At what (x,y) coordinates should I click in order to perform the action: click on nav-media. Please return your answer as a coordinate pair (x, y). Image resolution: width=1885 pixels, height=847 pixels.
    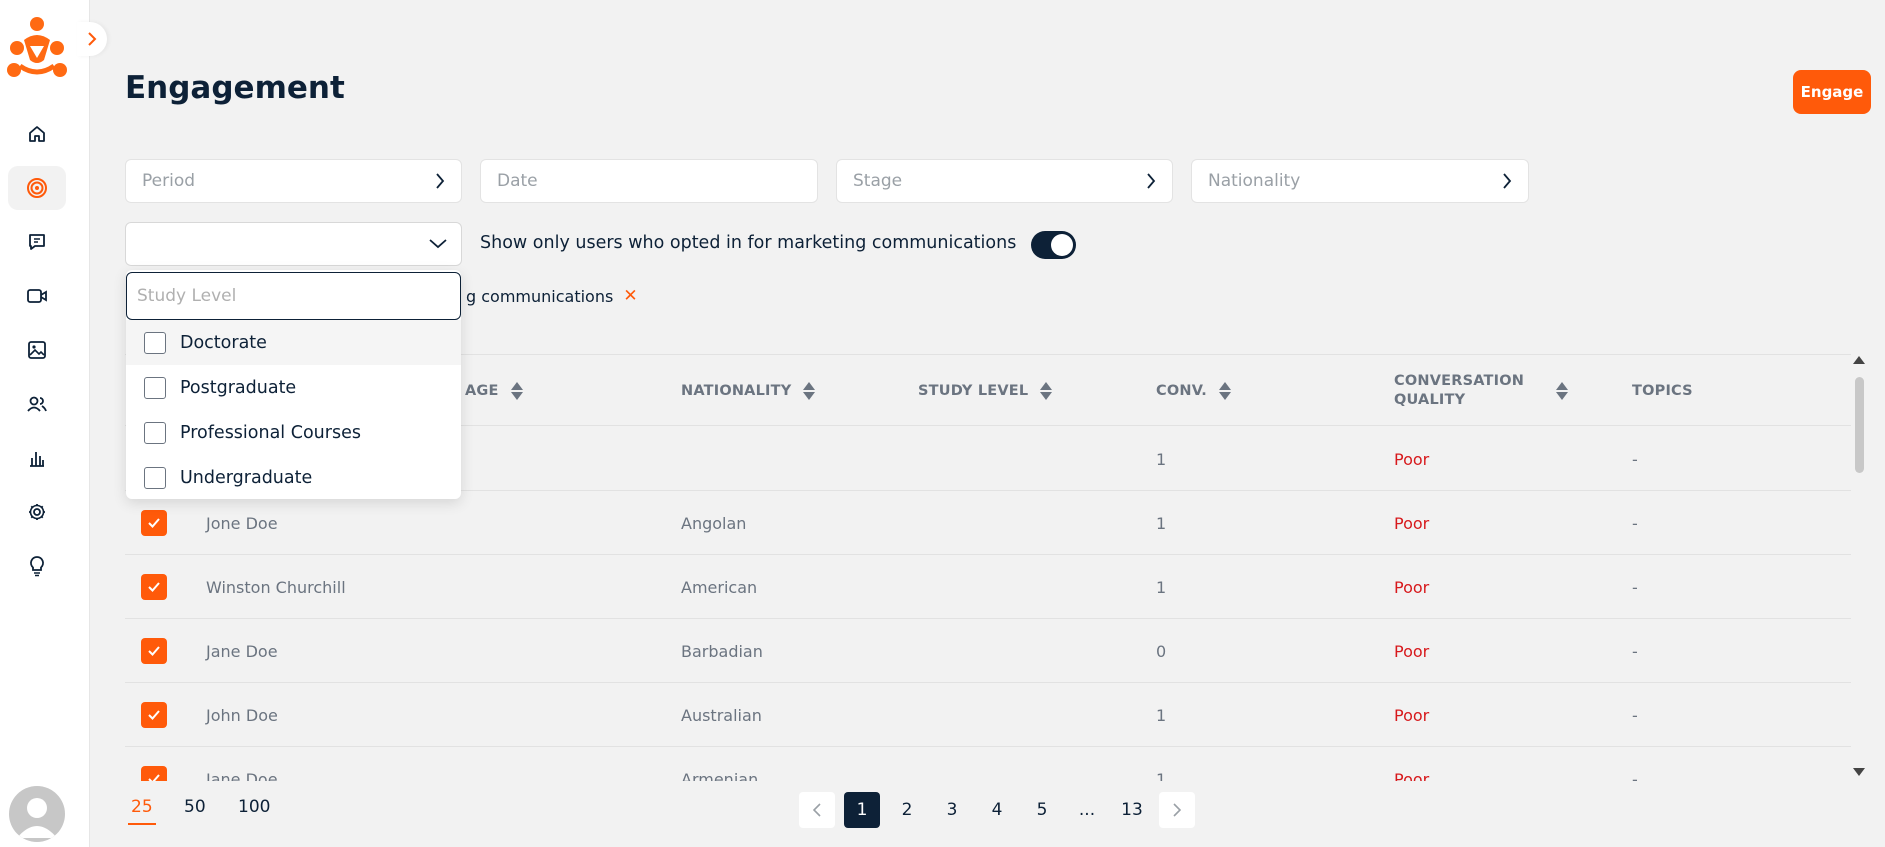
    Looking at the image, I should click on (37, 350).